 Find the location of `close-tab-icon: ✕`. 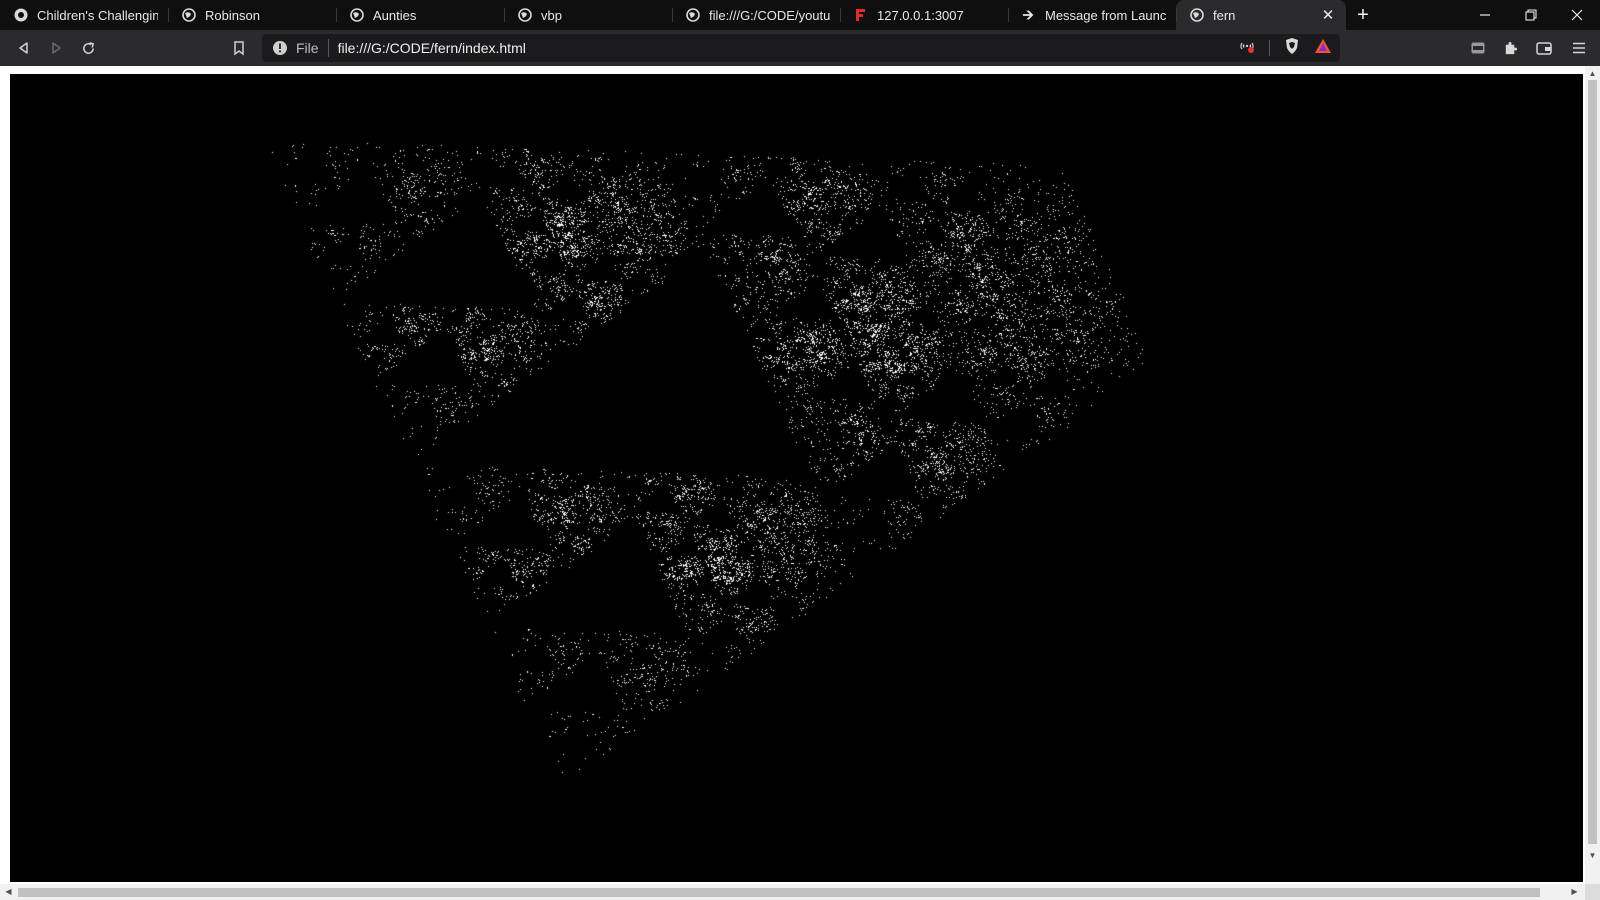

close-tab-icon: ✕ is located at coordinates (1328, 15).